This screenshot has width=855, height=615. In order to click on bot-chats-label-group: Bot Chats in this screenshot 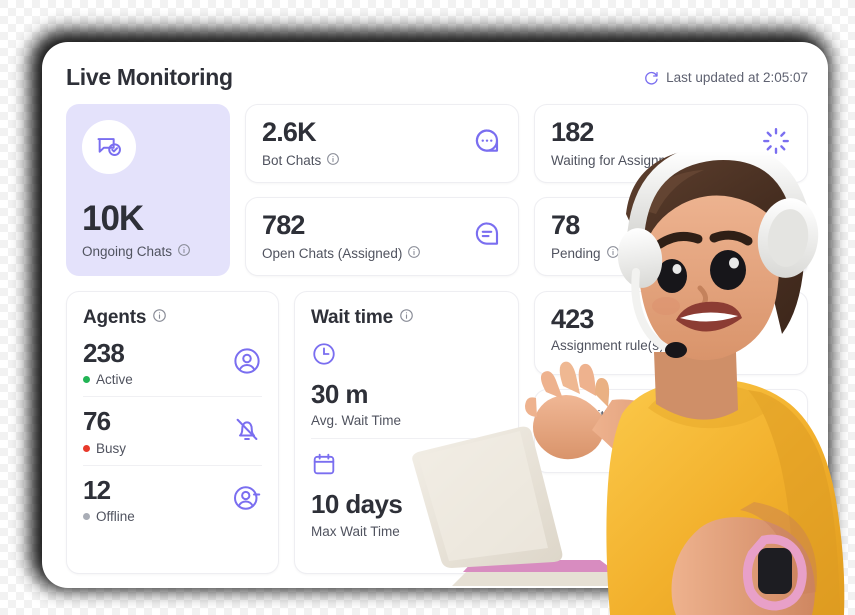, I will do `click(301, 160)`.